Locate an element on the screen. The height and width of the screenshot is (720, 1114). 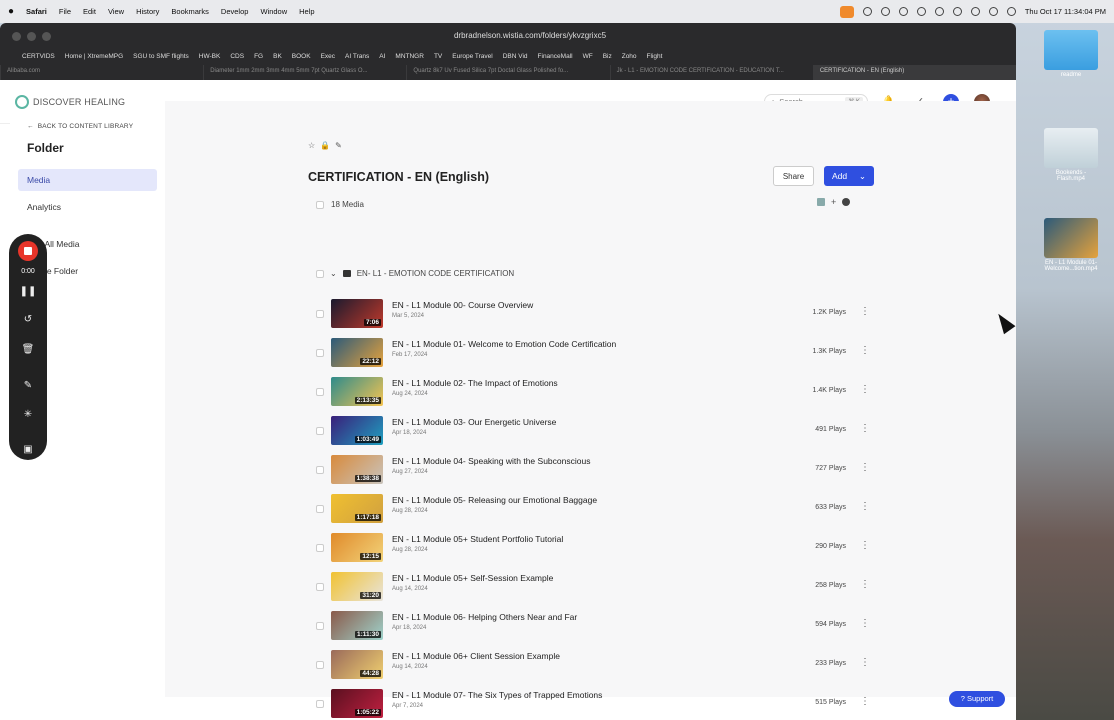
video-thumbnail: 22:12 is located at coordinates (357, 352).